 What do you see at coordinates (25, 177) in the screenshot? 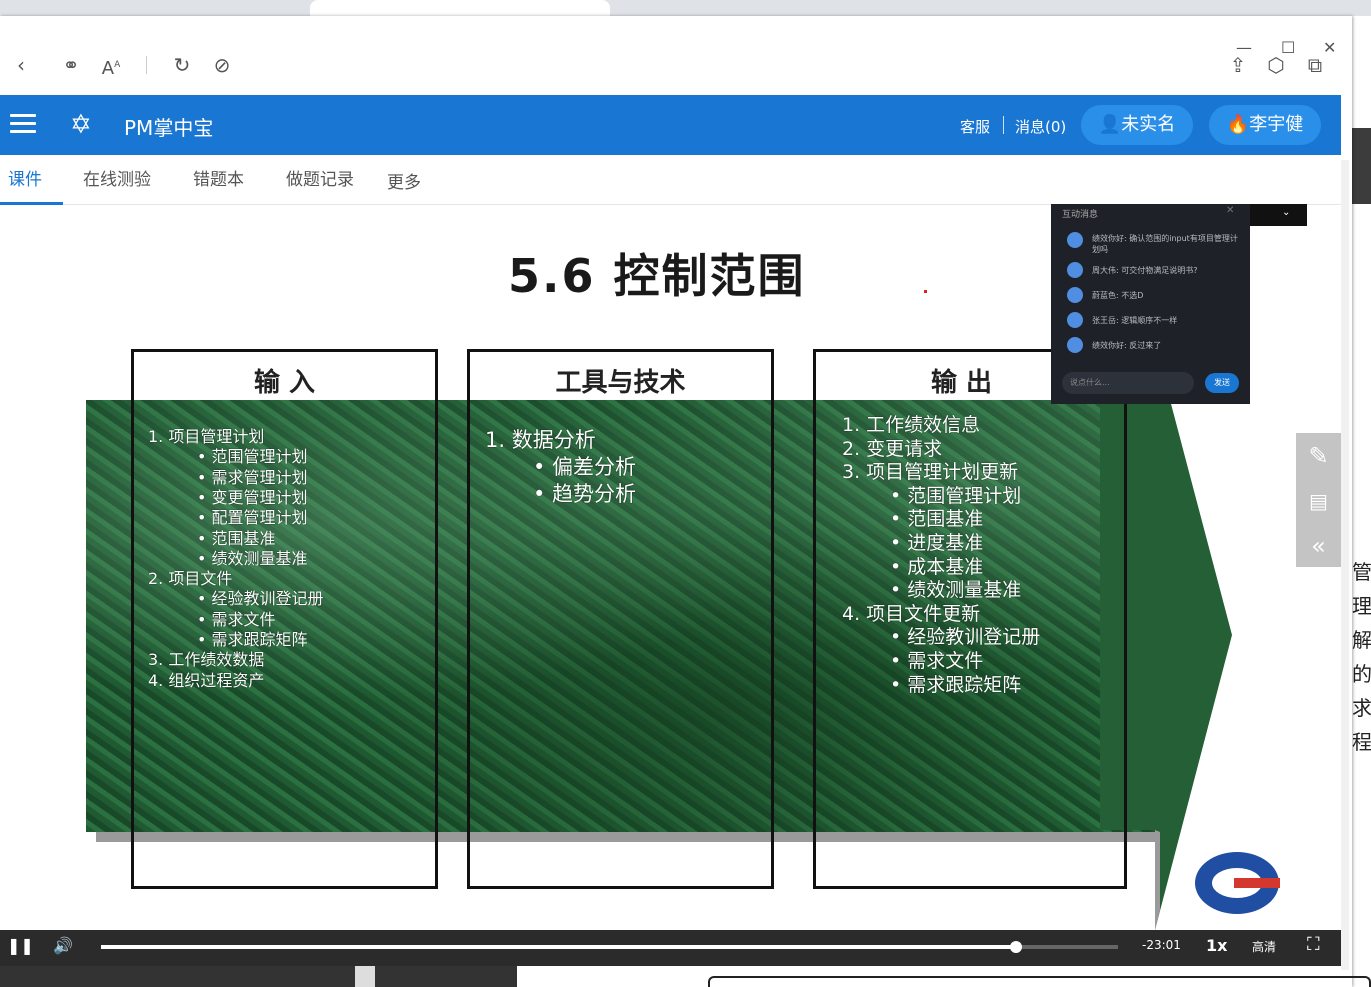
I see `tab-courseware: 课件` at bounding box center [25, 177].